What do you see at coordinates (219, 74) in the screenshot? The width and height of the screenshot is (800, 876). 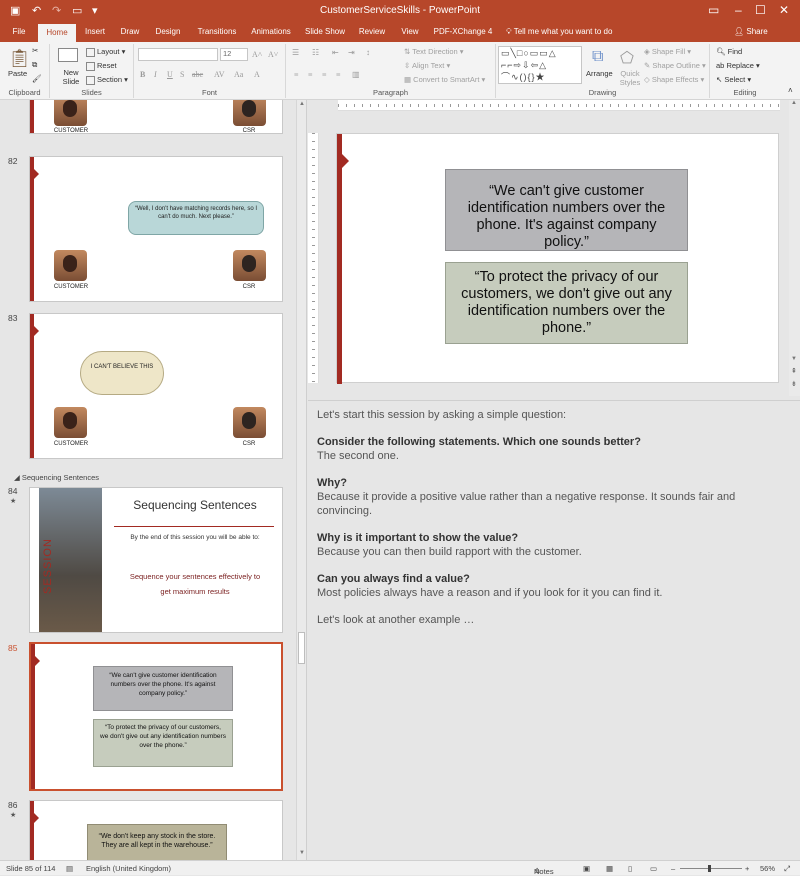 I see `spacing-icon: AV` at bounding box center [219, 74].